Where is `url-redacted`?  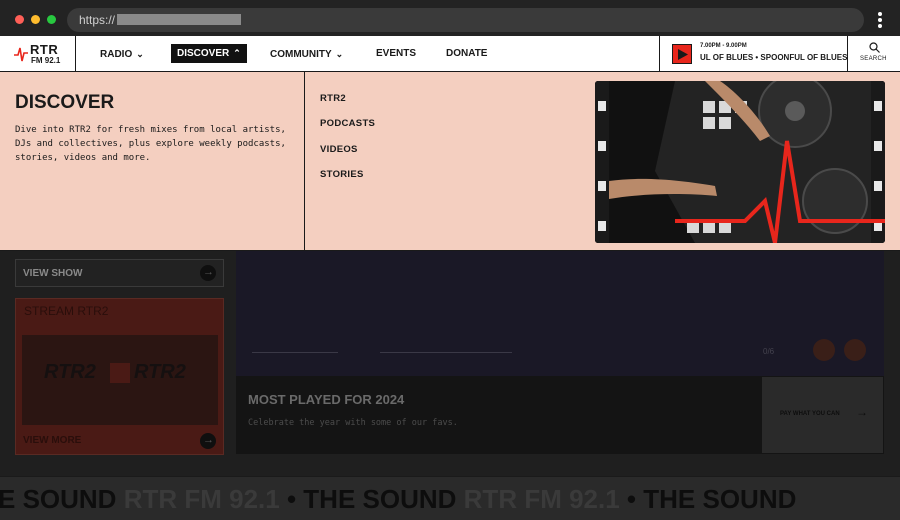 url-redacted is located at coordinates (179, 19).